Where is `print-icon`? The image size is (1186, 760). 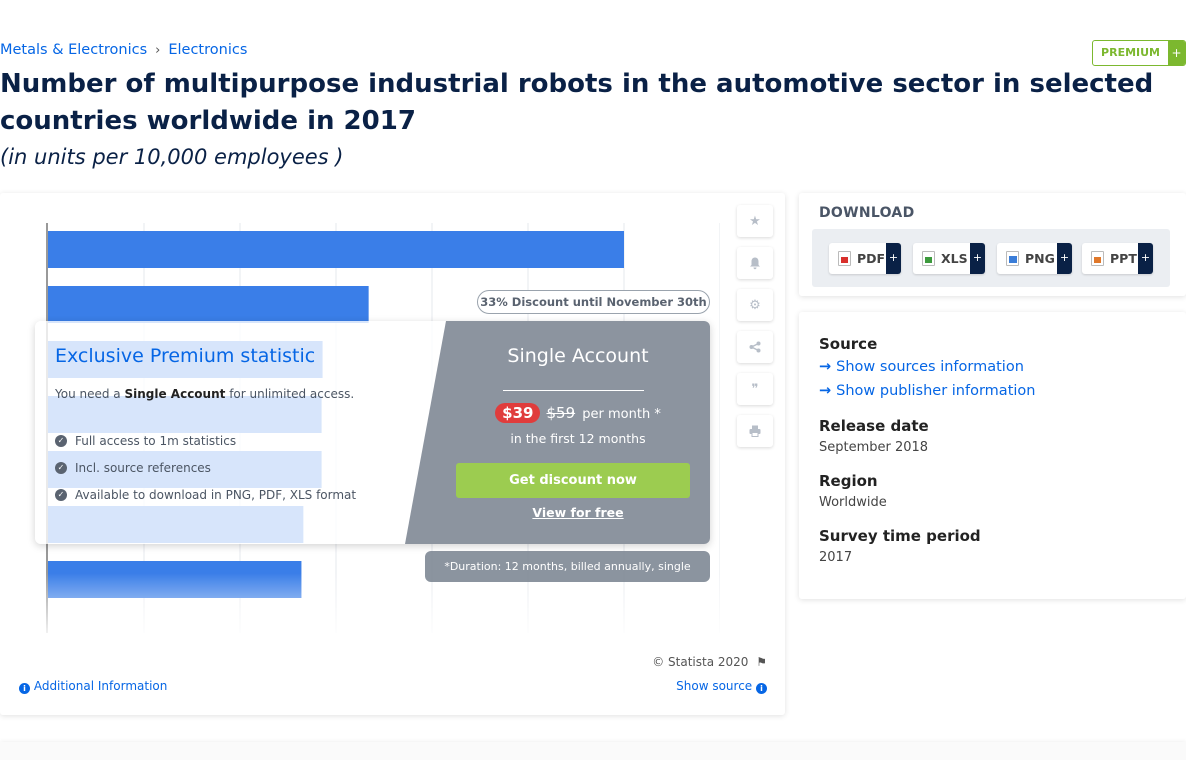
print-icon is located at coordinates (755, 431).